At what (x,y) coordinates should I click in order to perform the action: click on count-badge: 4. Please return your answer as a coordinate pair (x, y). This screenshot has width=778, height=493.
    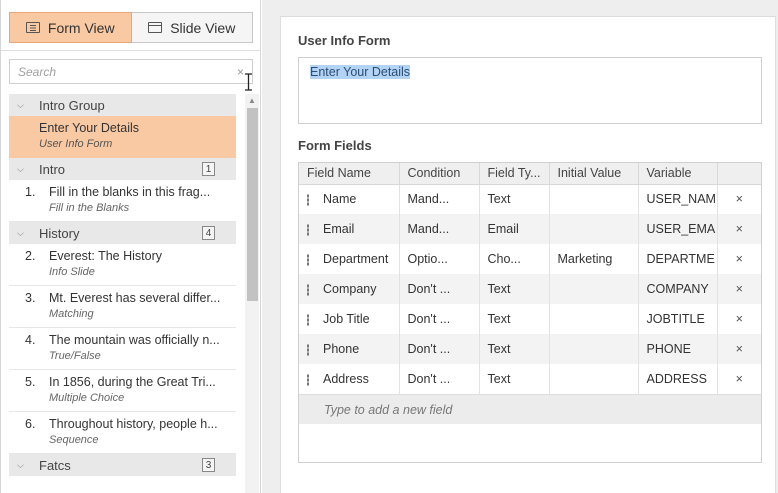
    Looking at the image, I should click on (208, 233).